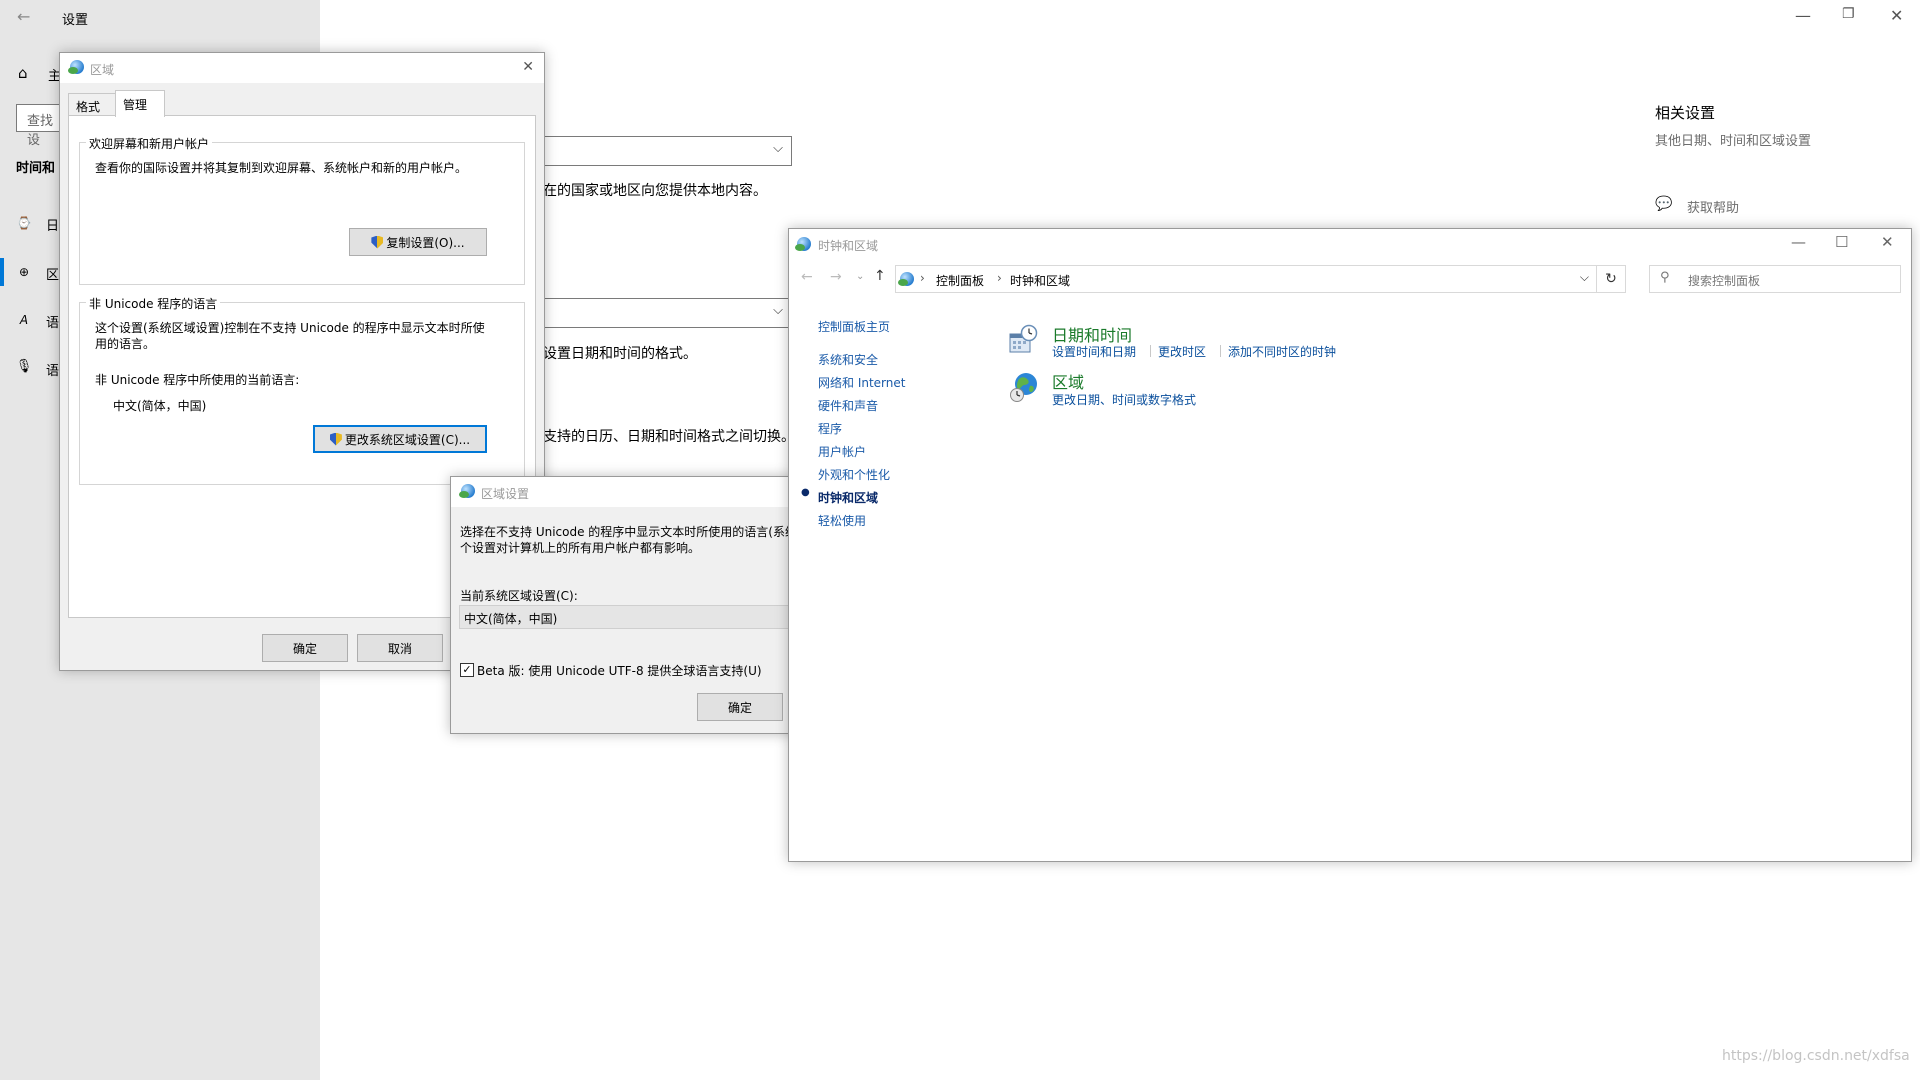 This screenshot has width=1920, height=1080. Describe the element at coordinates (36, 168) in the screenshot. I see `sidebar-section-title: 时间和` at that location.